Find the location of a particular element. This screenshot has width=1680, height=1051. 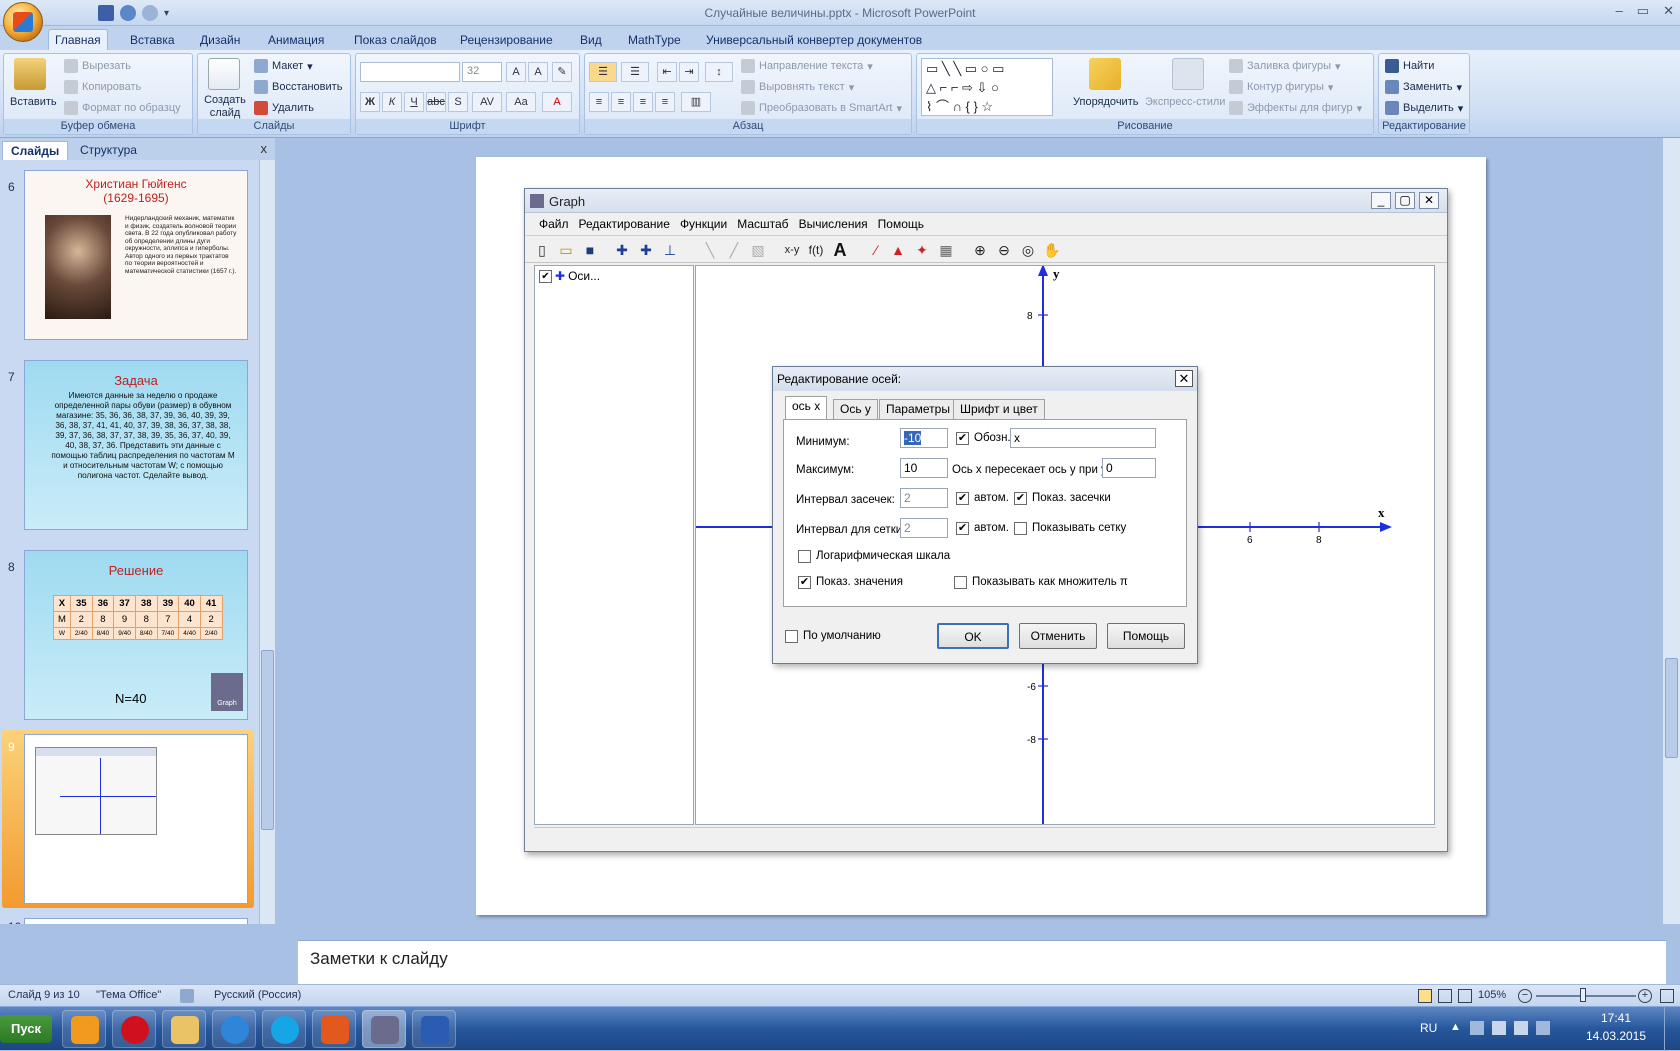

tab-axis-y: Ось y is located at coordinates (855, 409).